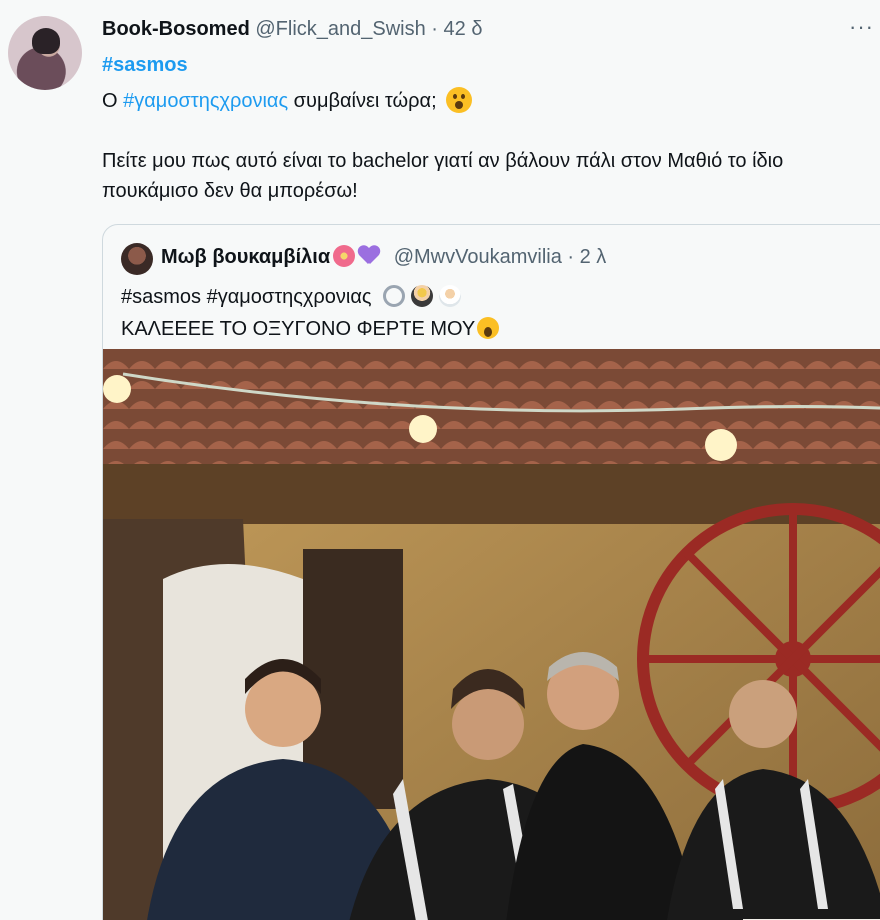 The width and height of the screenshot is (880, 920). I want to click on ring-icon, so click(394, 296).